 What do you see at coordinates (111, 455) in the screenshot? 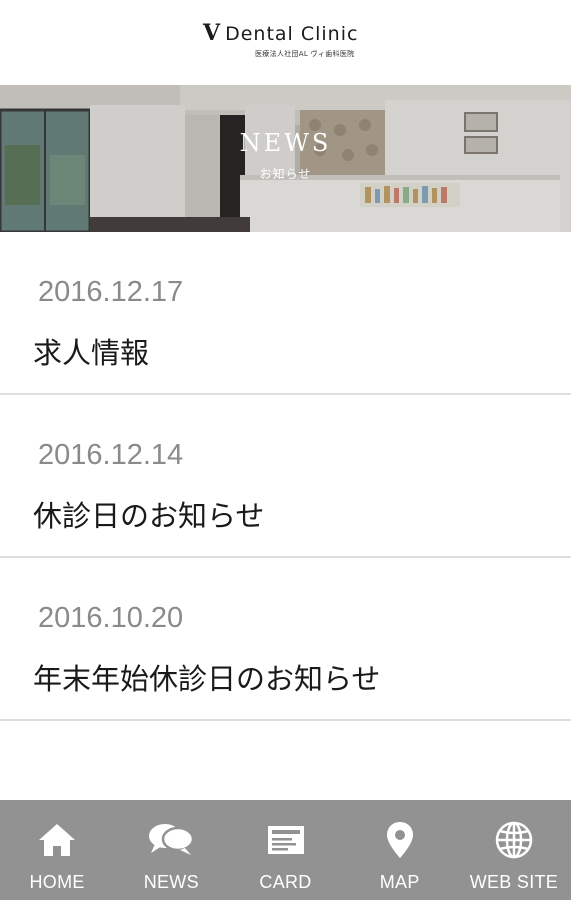
I see `news-date: 2016.12.14` at bounding box center [111, 455].